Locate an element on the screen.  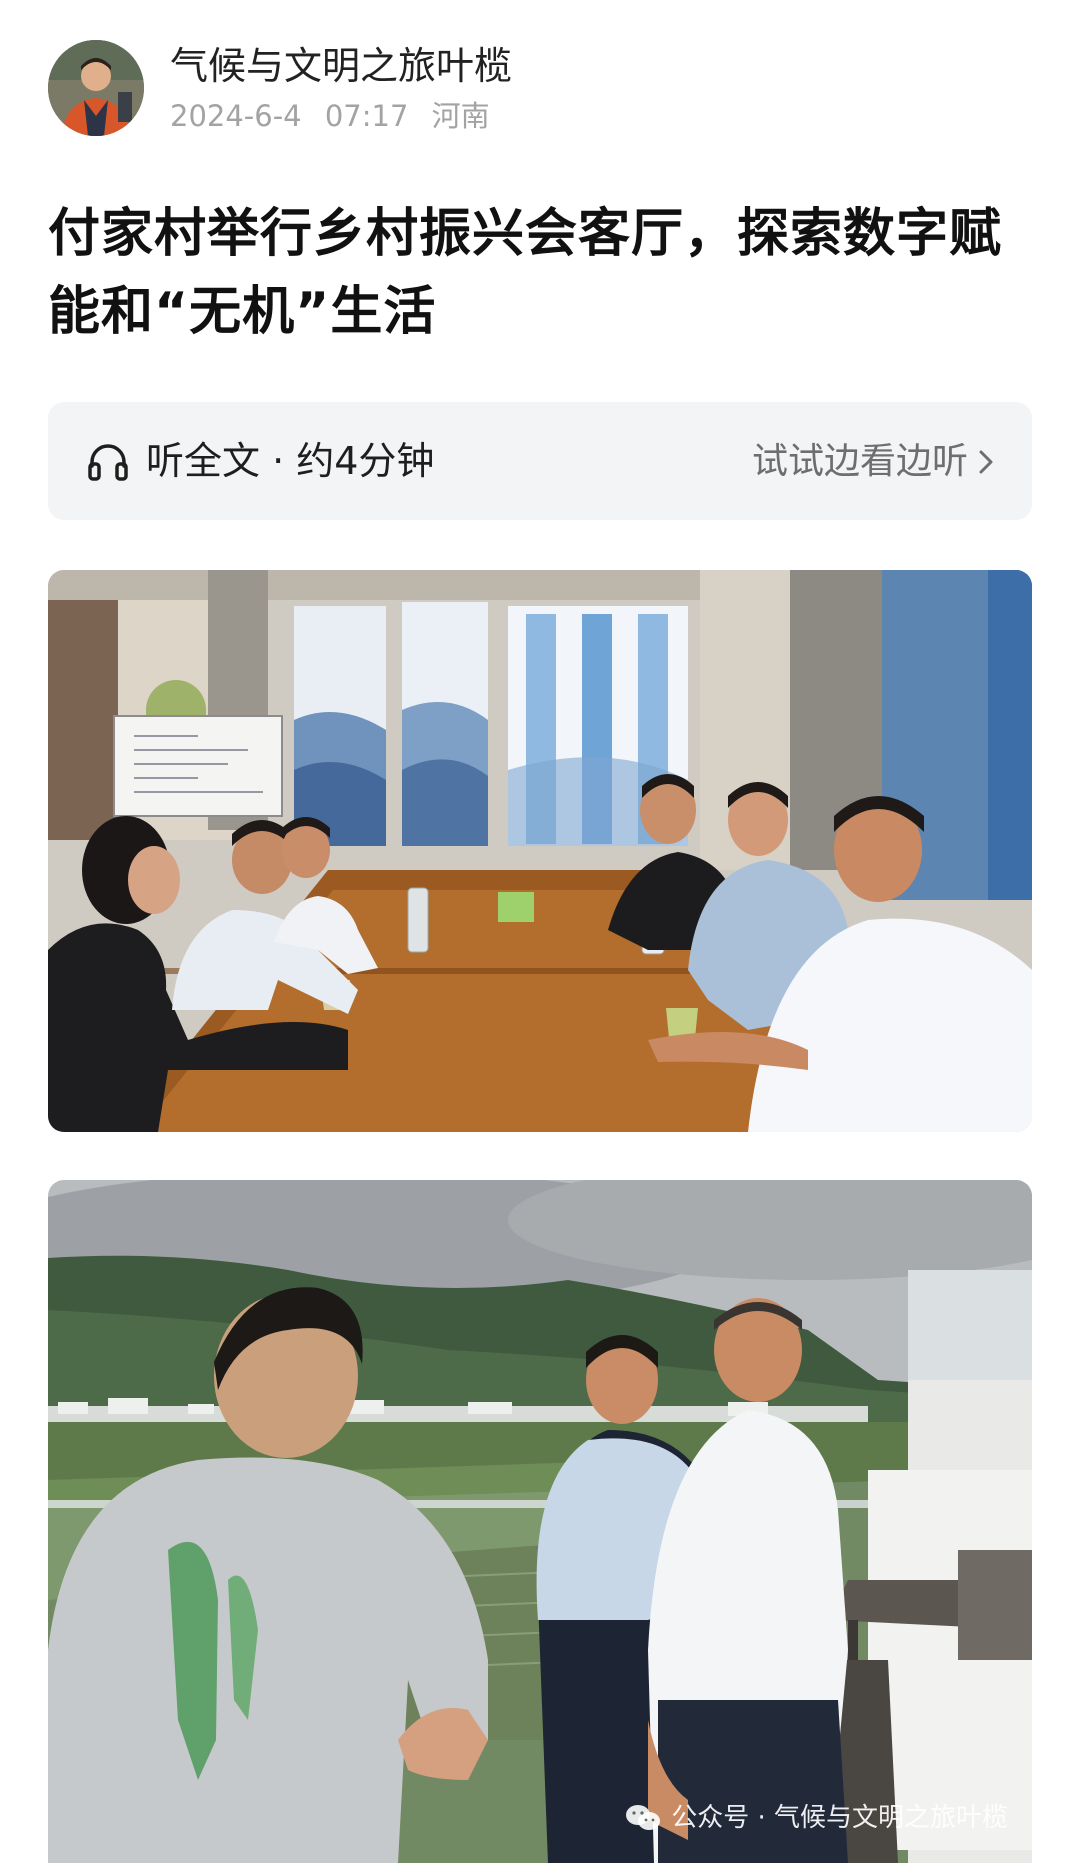
author-name: 气候与文明之旅叶榄 is located at coordinates (341, 66).